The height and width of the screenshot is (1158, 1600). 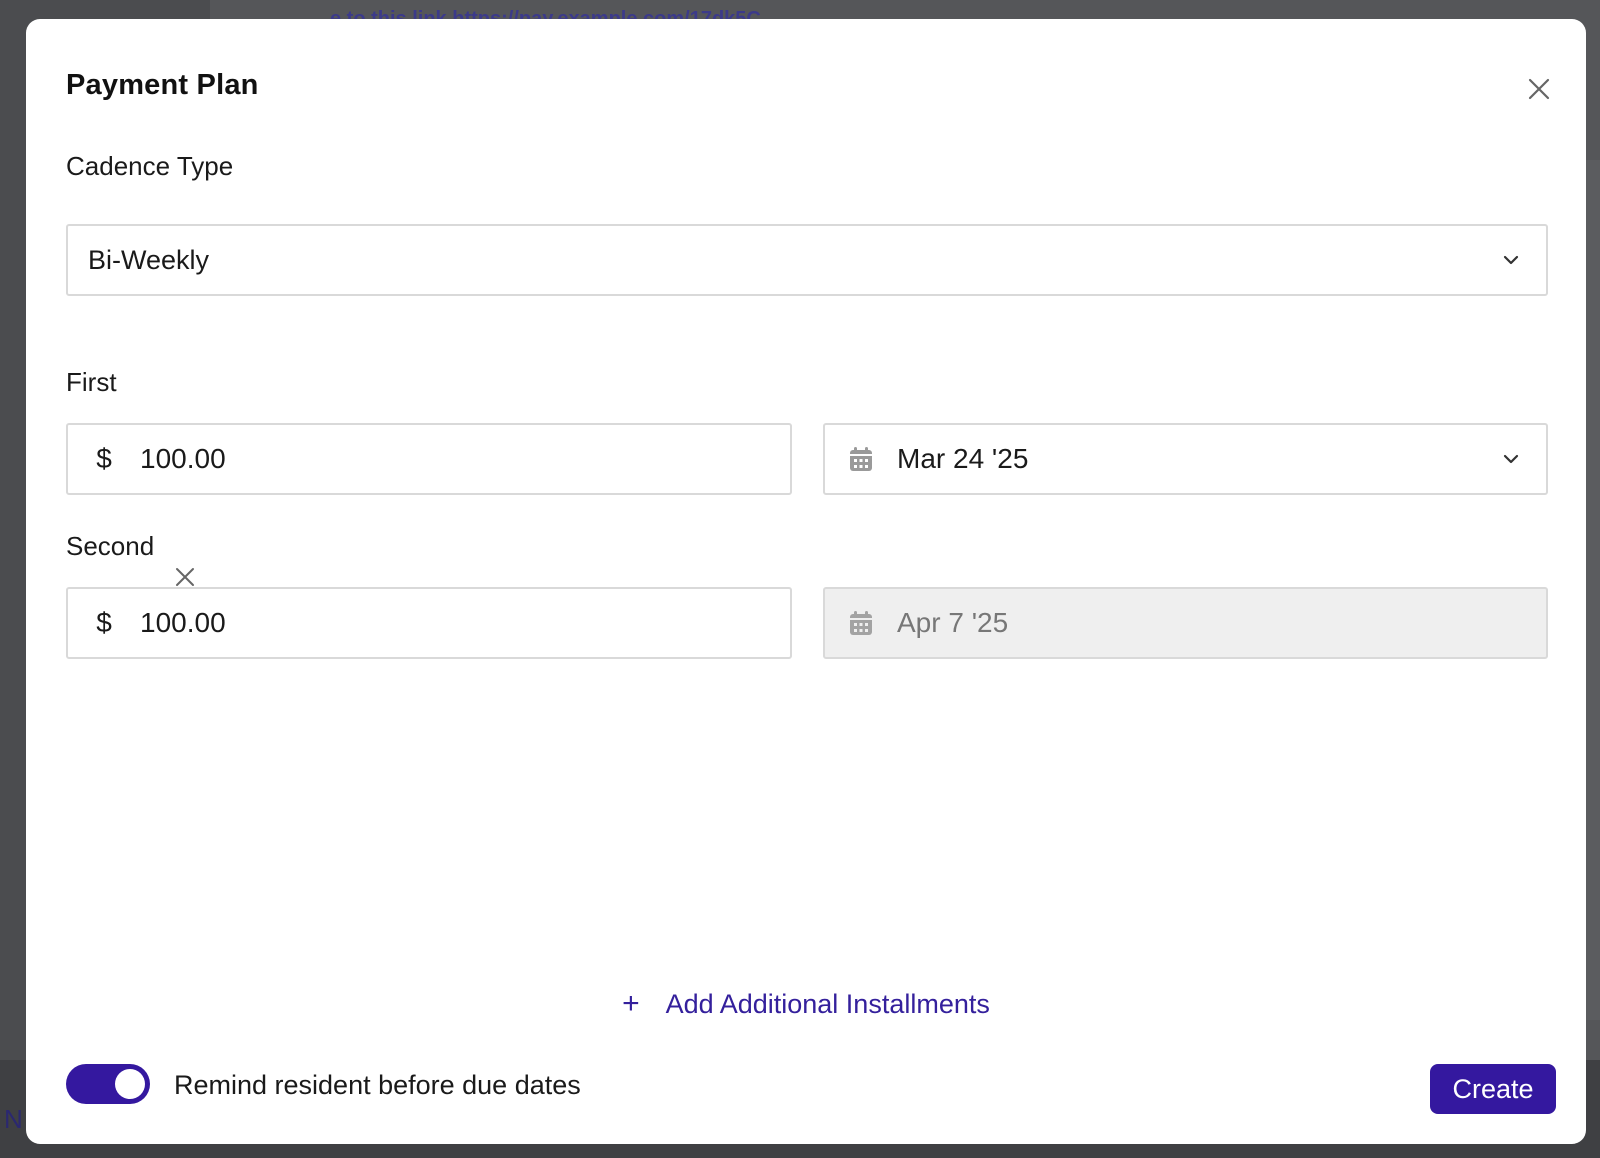 What do you see at coordinates (162, 85) in the screenshot?
I see `modal-title: Payment Plan` at bounding box center [162, 85].